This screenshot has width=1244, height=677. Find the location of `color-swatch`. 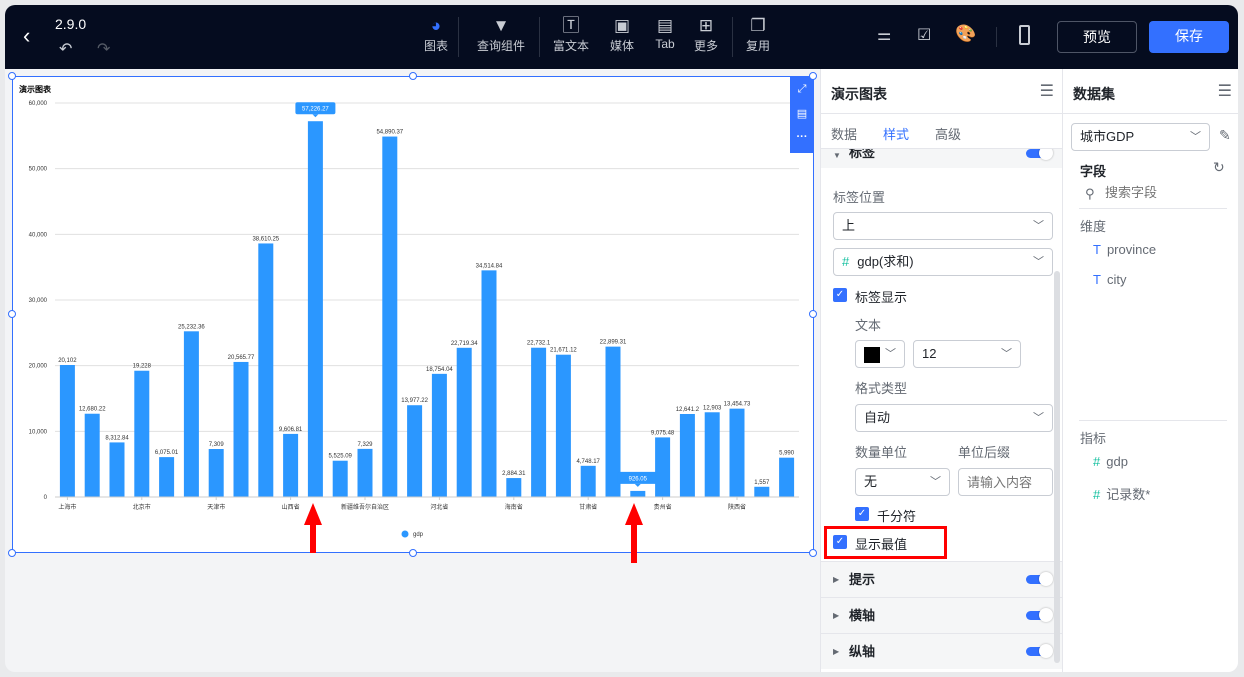

color-swatch is located at coordinates (872, 354).